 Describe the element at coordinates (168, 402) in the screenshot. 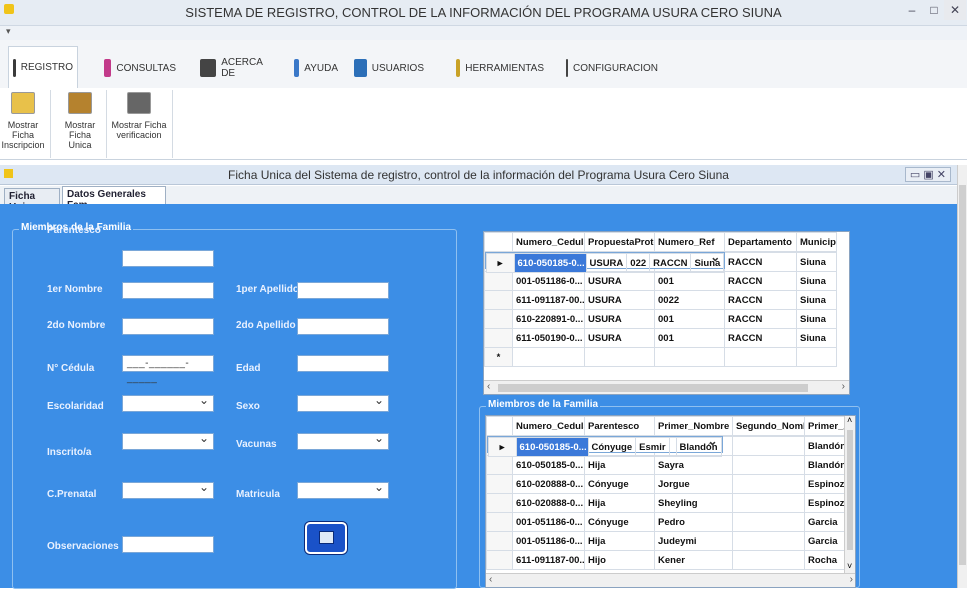

I see `escolaridad-select` at that location.